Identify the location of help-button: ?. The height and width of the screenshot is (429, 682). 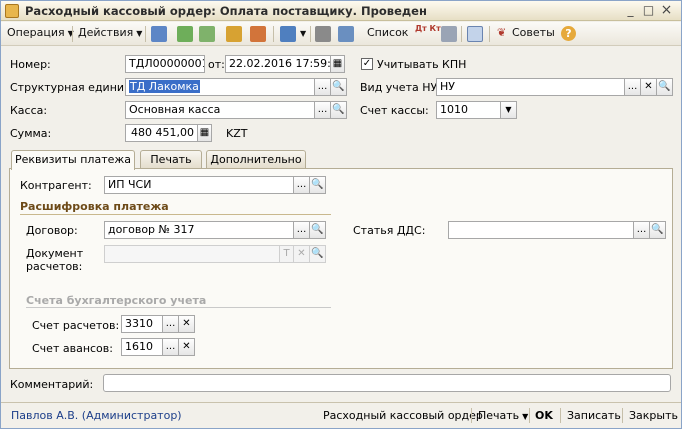
(568, 33).